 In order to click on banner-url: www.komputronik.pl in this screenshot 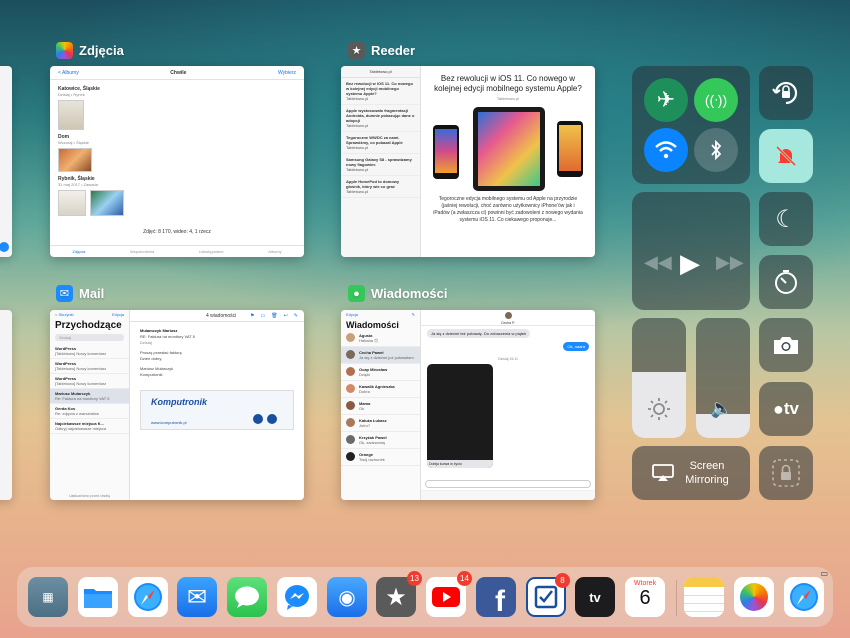, I will do `click(169, 422)`.